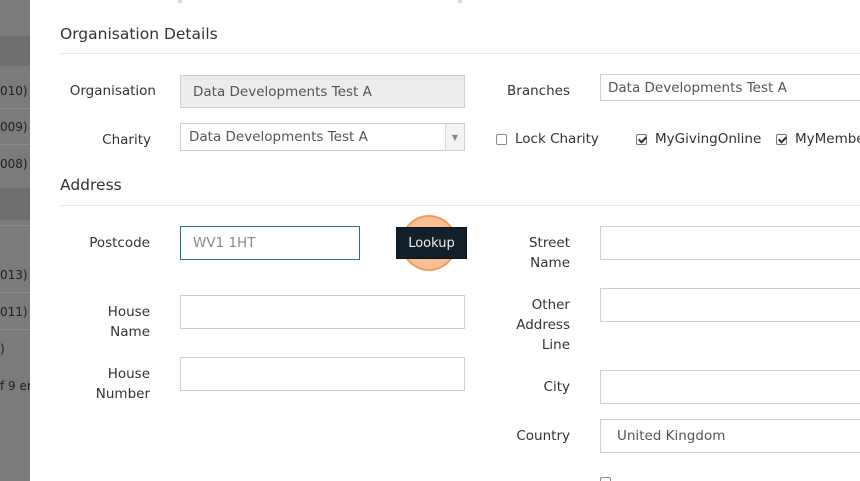 The height and width of the screenshot is (481, 860). I want to click on mygivingonline-checkbox: MyGivingOnline, so click(698, 139).